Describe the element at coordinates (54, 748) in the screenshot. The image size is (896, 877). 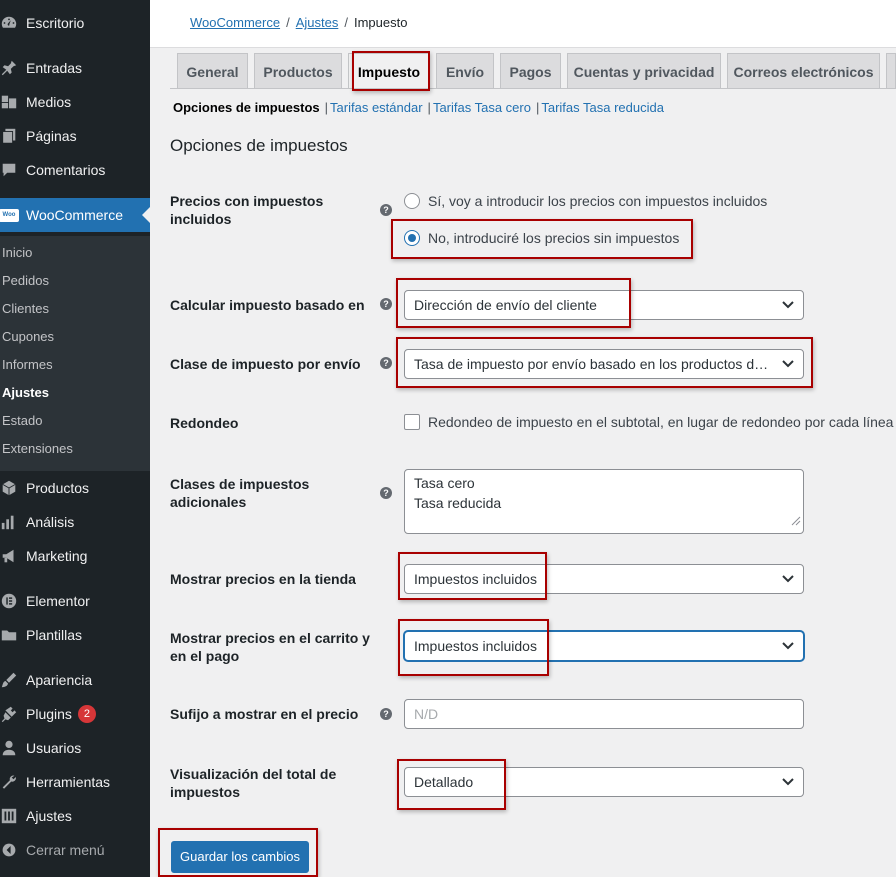
I see `menu-label: Usuarios` at that location.